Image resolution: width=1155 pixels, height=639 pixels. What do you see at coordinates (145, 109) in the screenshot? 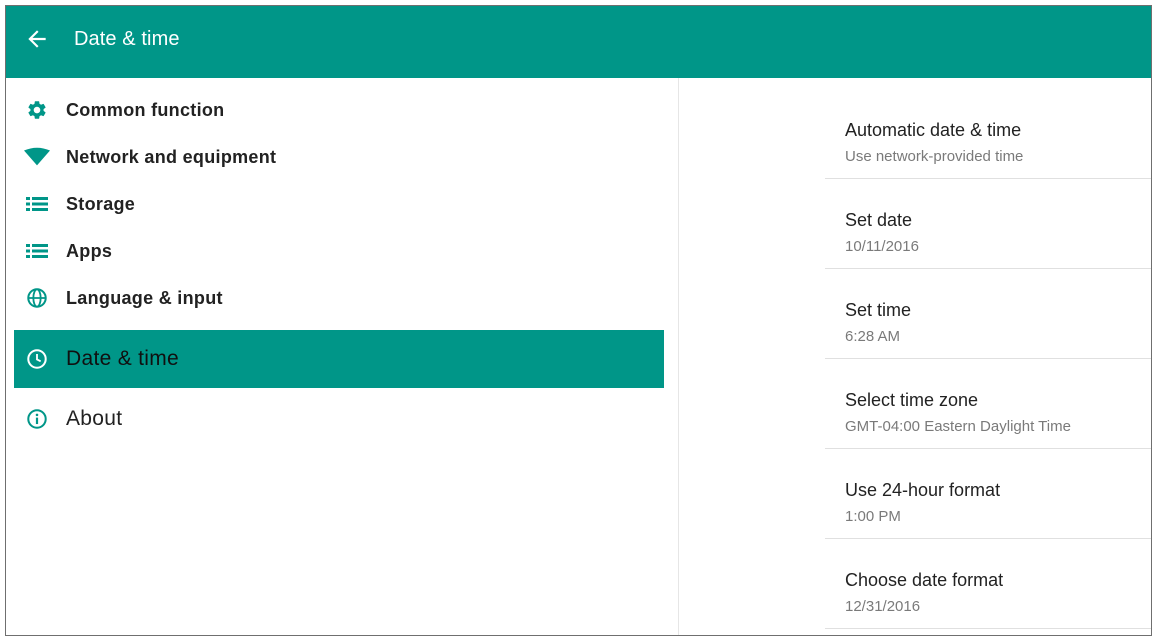
I see `sidebar-item-label: Common function` at bounding box center [145, 109].